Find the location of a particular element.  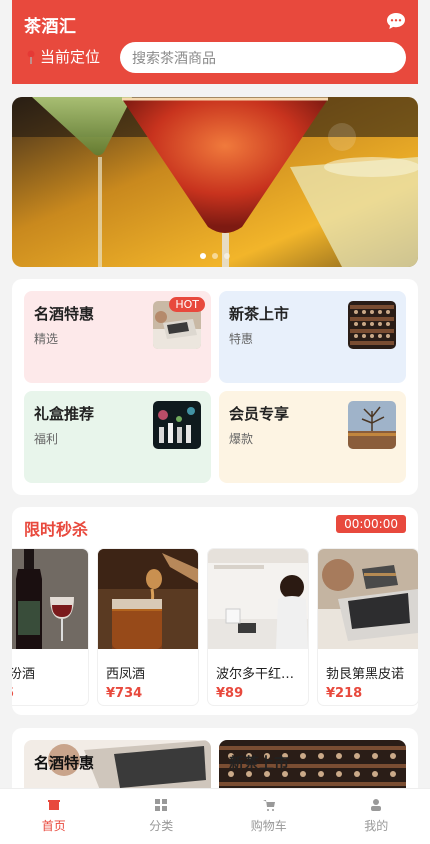

product-card: 勃艮第黑皮诺 ¥218 is located at coordinates (368, 627).